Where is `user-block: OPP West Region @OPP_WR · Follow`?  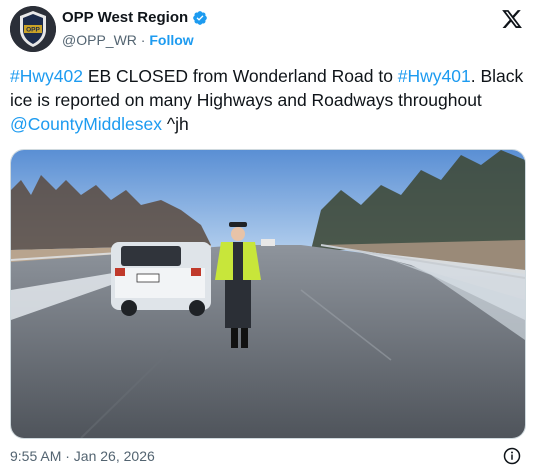 user-block: OPP West Region @OPP_WR · Follow is located at coordinates (135, 29).